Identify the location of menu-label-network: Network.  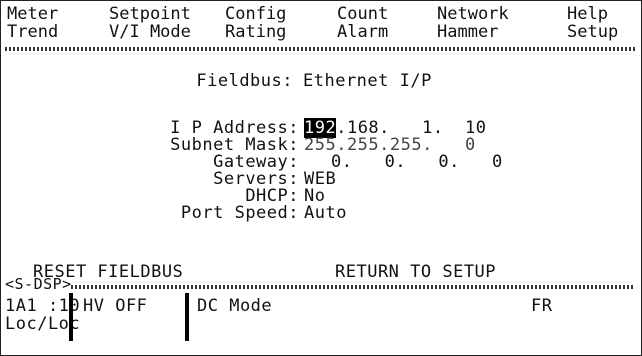
(482, 14).